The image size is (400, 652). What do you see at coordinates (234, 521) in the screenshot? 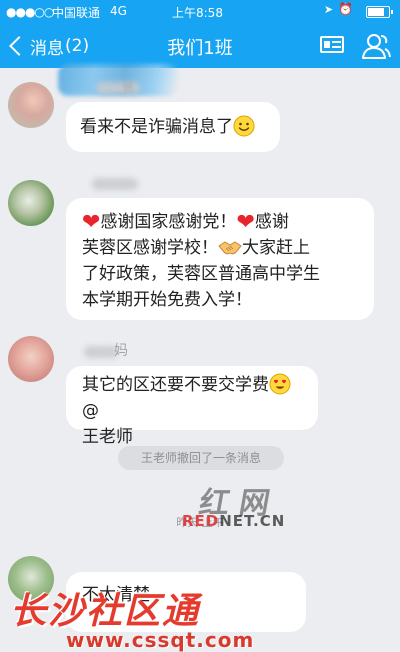
I see `watermark-url: REDNET.CN` at bounding box center [234, 521].